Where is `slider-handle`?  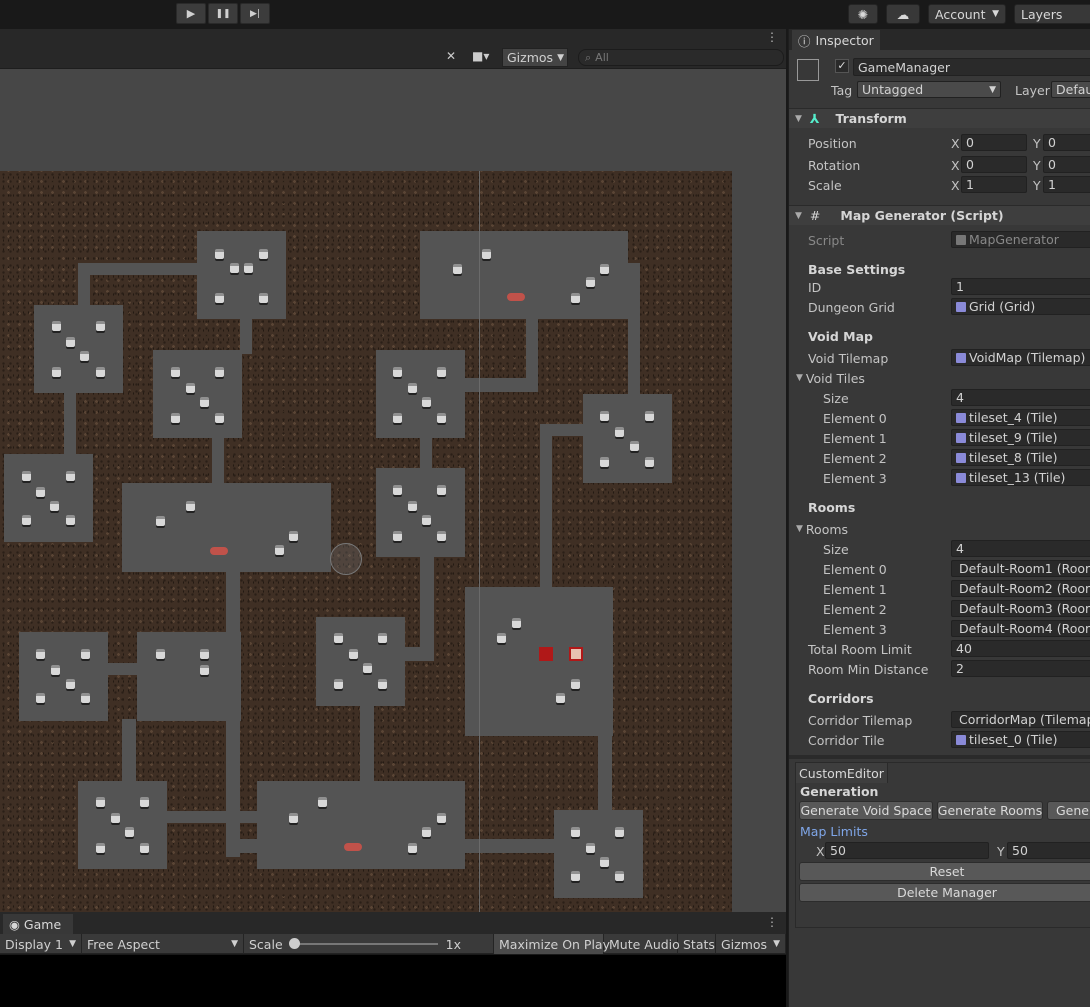 slider-handle is located at coordinates (294, 943).